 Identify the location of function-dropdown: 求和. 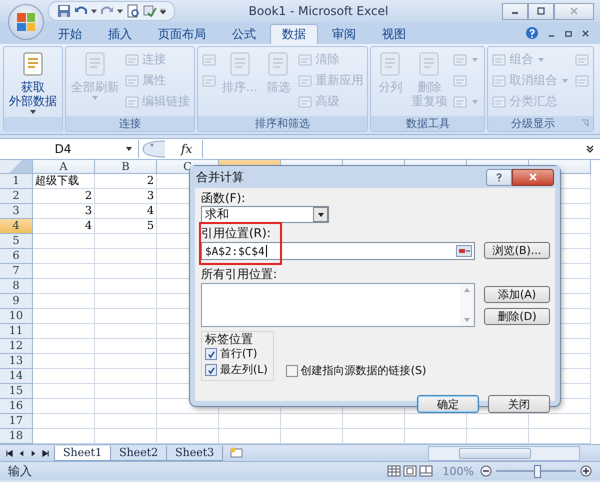
(265, 214).